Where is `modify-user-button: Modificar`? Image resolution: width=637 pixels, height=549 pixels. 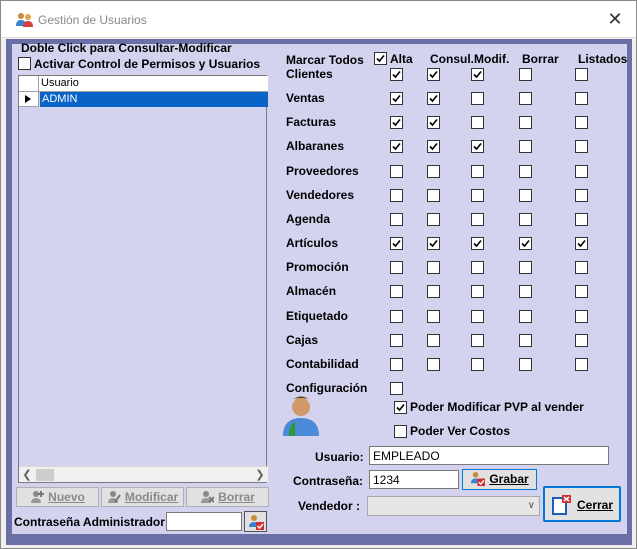
modify-user-button: Modificar is located at coordinates (142, 497).